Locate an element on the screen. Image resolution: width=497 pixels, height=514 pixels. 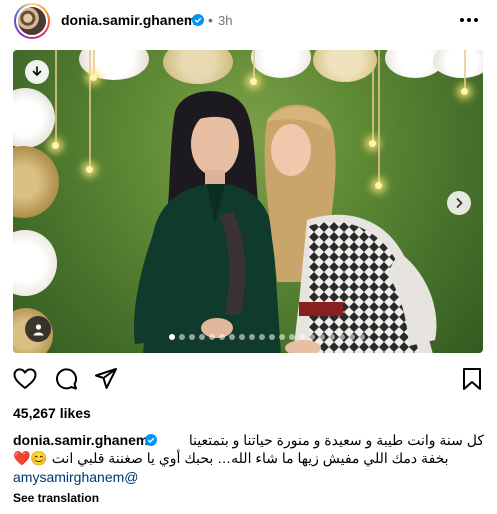
bookmark-icon is located at coordinates (472, 379).